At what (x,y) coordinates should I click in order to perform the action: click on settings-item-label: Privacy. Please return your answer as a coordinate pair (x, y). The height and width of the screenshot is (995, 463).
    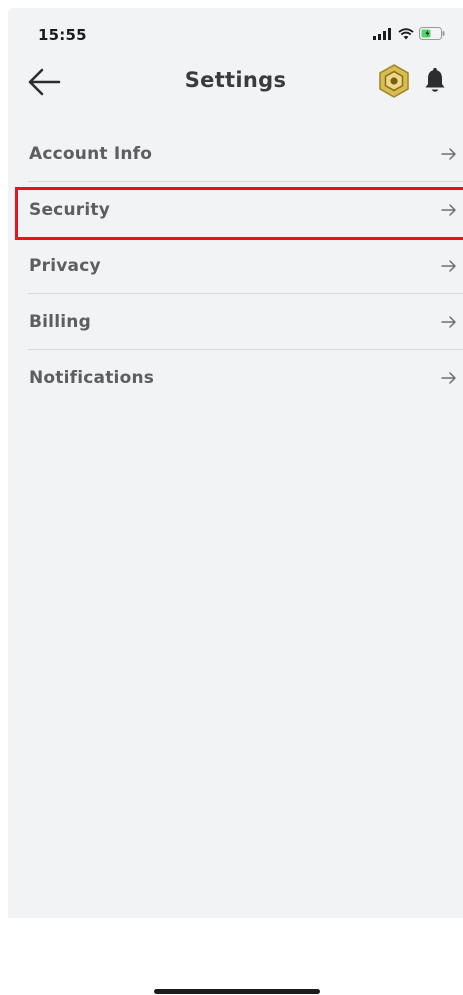
    Looking at the image, I should click on (65, 266).